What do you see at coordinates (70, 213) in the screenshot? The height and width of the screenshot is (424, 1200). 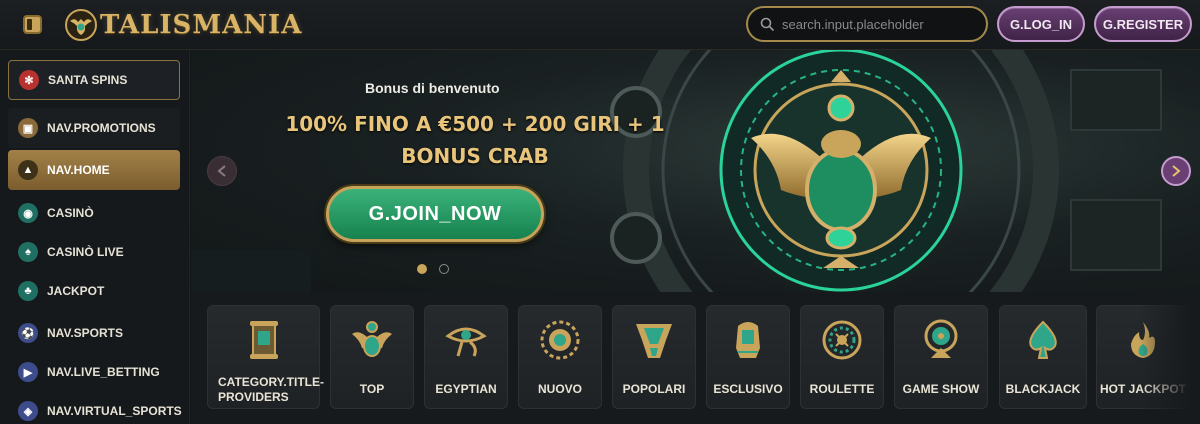 I see `sidebar-item-label: CASINÒ` at bounding box center [70, 213].